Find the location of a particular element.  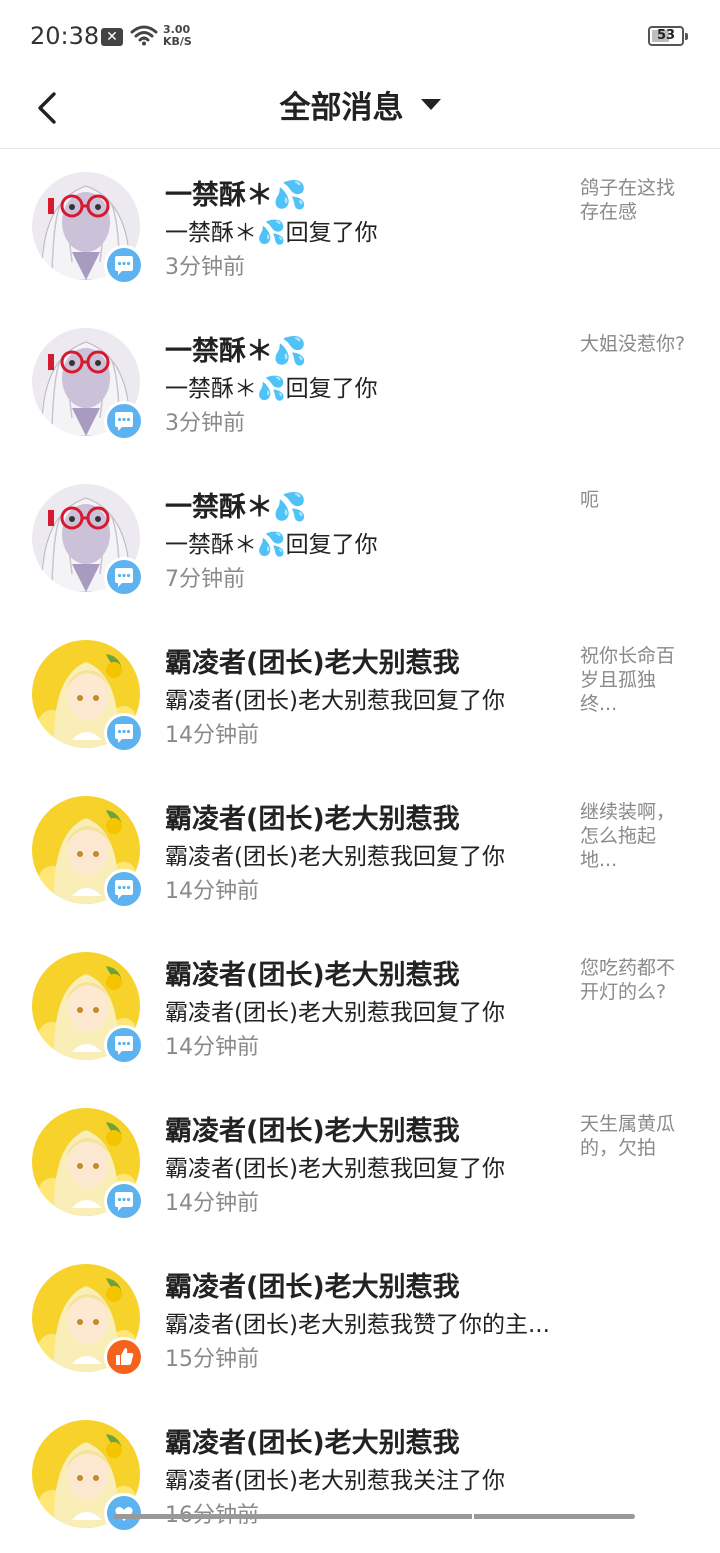

battery-icon: 53 is located at coordinates (668, 36).